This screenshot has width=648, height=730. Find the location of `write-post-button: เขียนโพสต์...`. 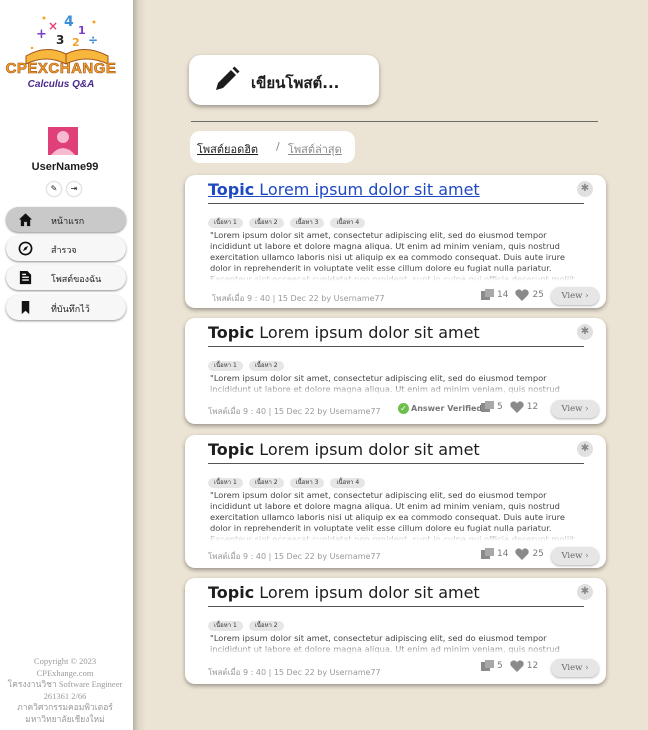

write-post-button: เขียนโพสต์... is located at coordinates (284, 80).